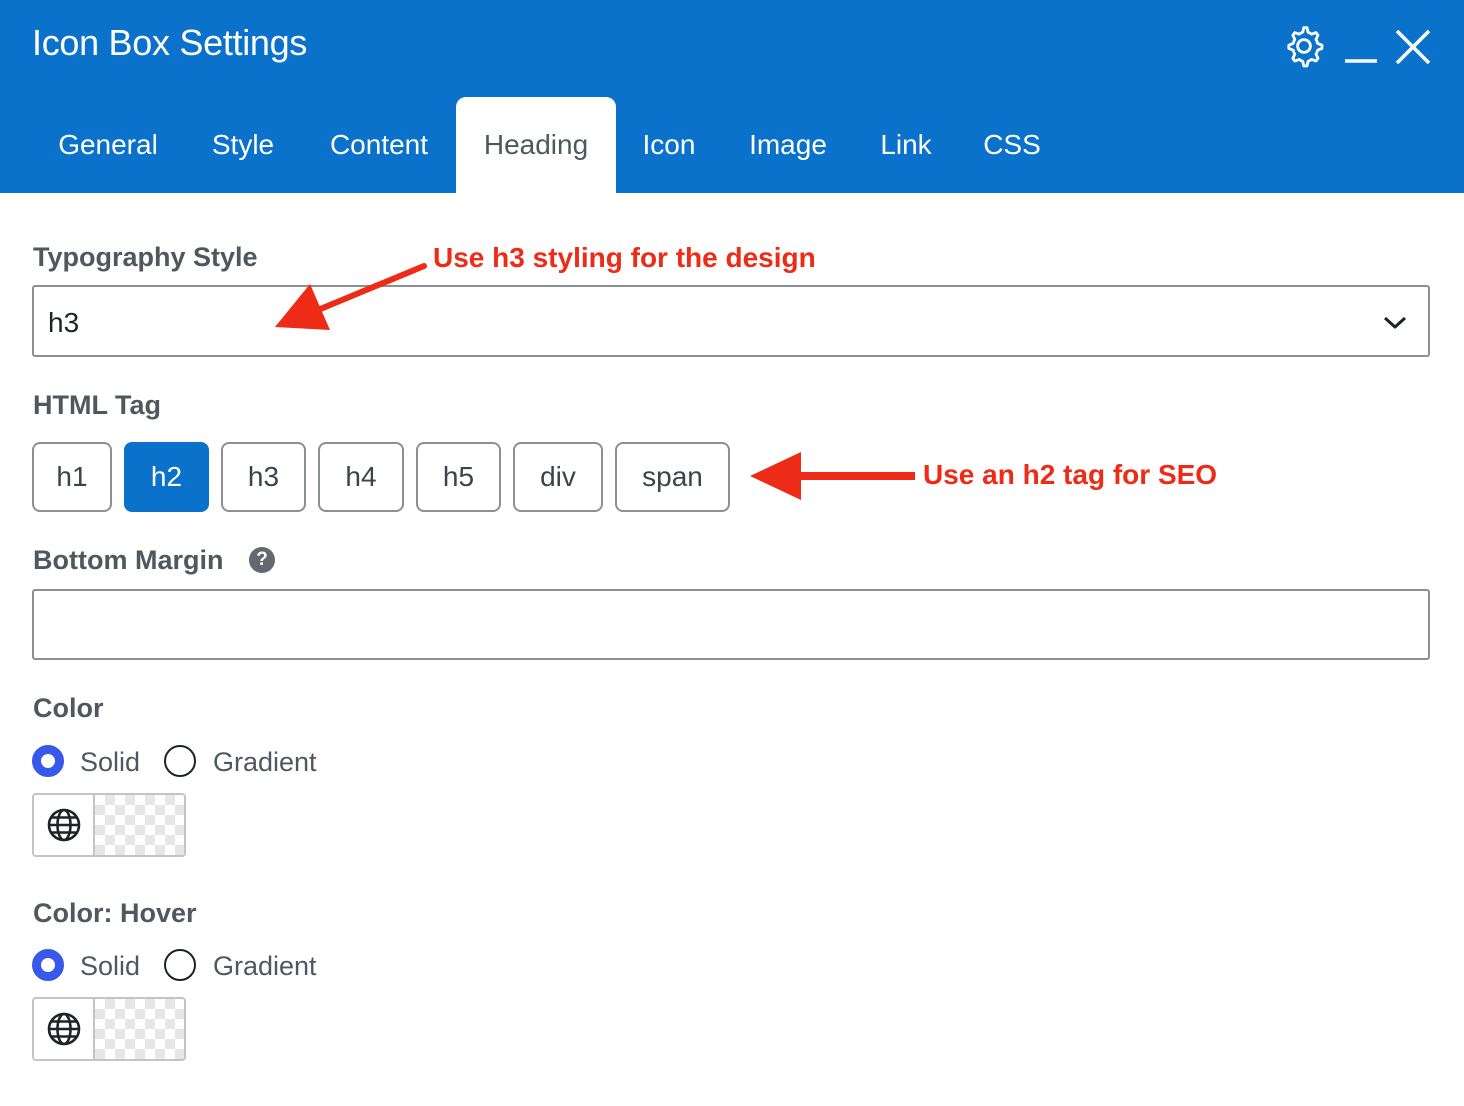 Image resolution: width=1464 pixels, height=1106 pixels. What do you see at coordinates (536, 145) in the screenshot?
I see `tab-heading: Heading` at bounding box center [536, 145].